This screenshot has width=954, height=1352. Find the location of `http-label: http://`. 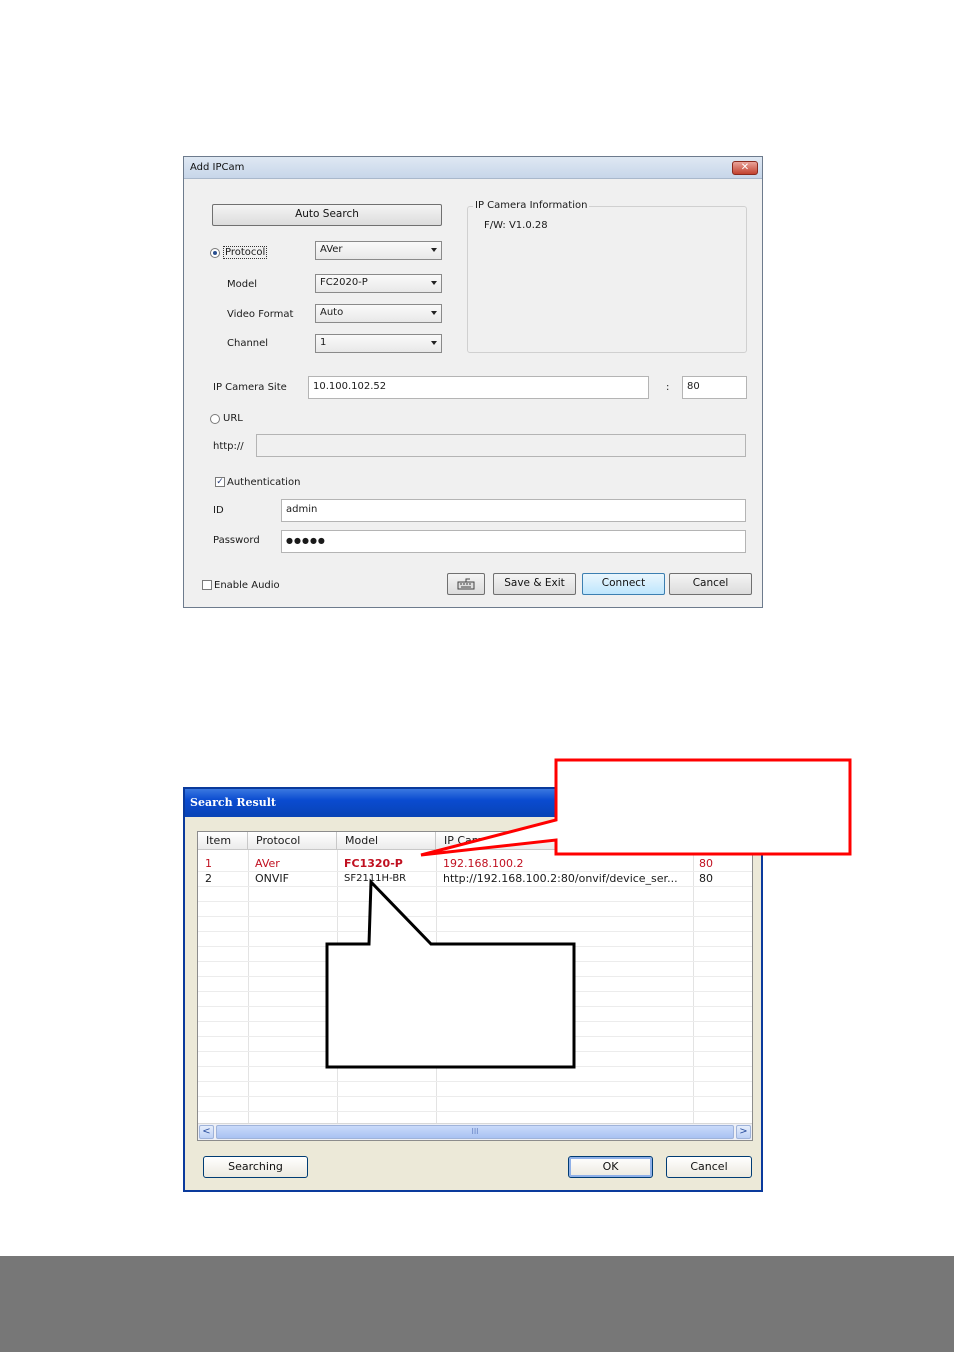

http-label: http:// is located at coordinates (228, 446).